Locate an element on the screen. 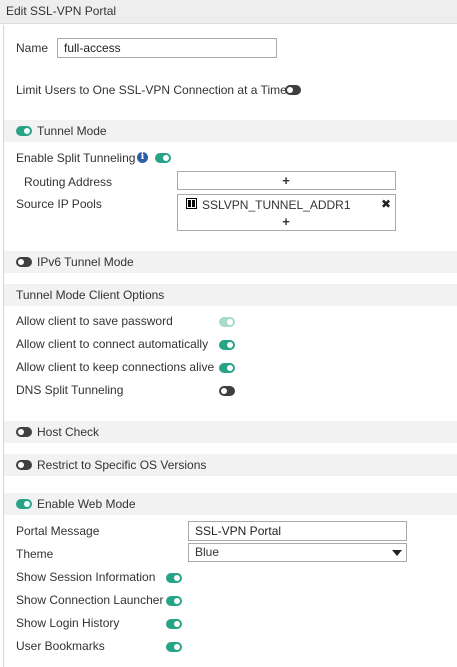  source-ip-pool-add-icon: + is located at coordinates (286, 221).